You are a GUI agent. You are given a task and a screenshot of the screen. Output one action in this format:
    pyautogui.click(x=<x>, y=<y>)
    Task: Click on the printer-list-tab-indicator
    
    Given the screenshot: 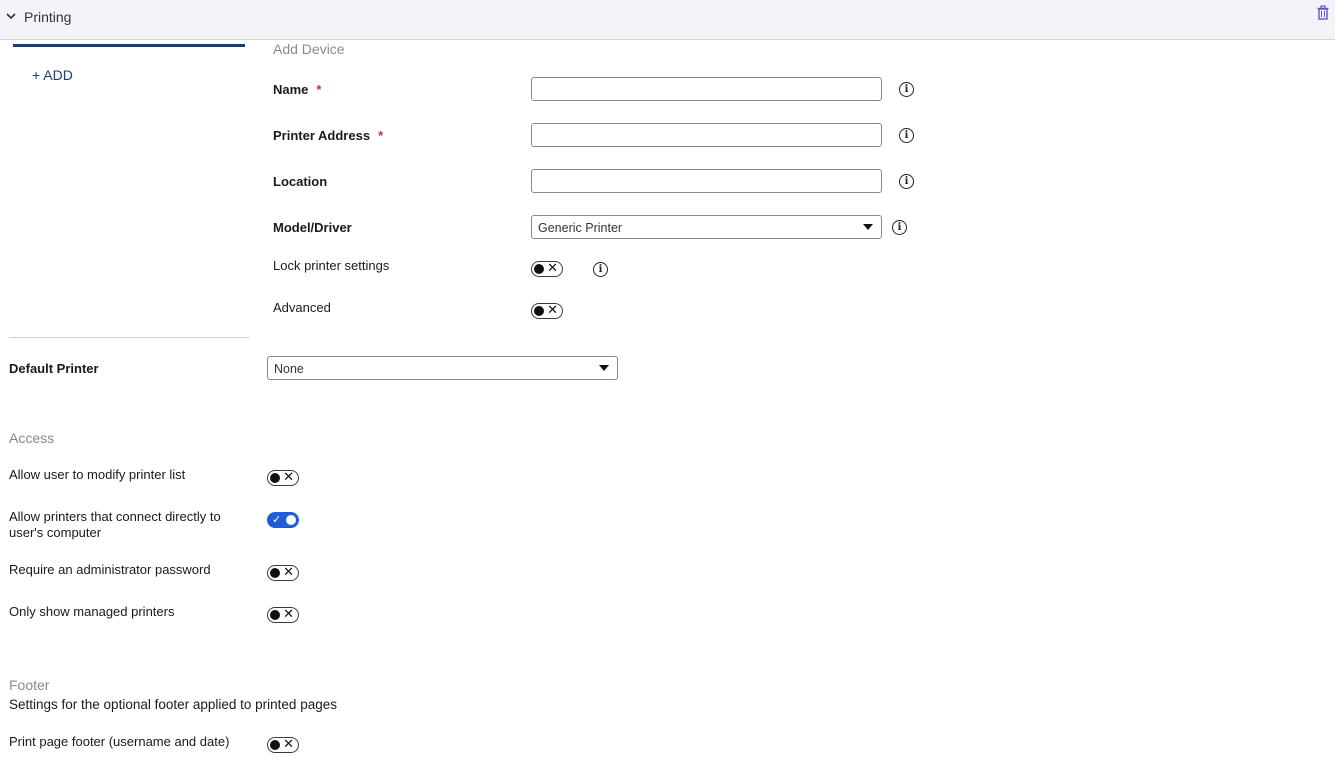 What is the action you would take?
    pyautogui.click(x=129, y=45)
    